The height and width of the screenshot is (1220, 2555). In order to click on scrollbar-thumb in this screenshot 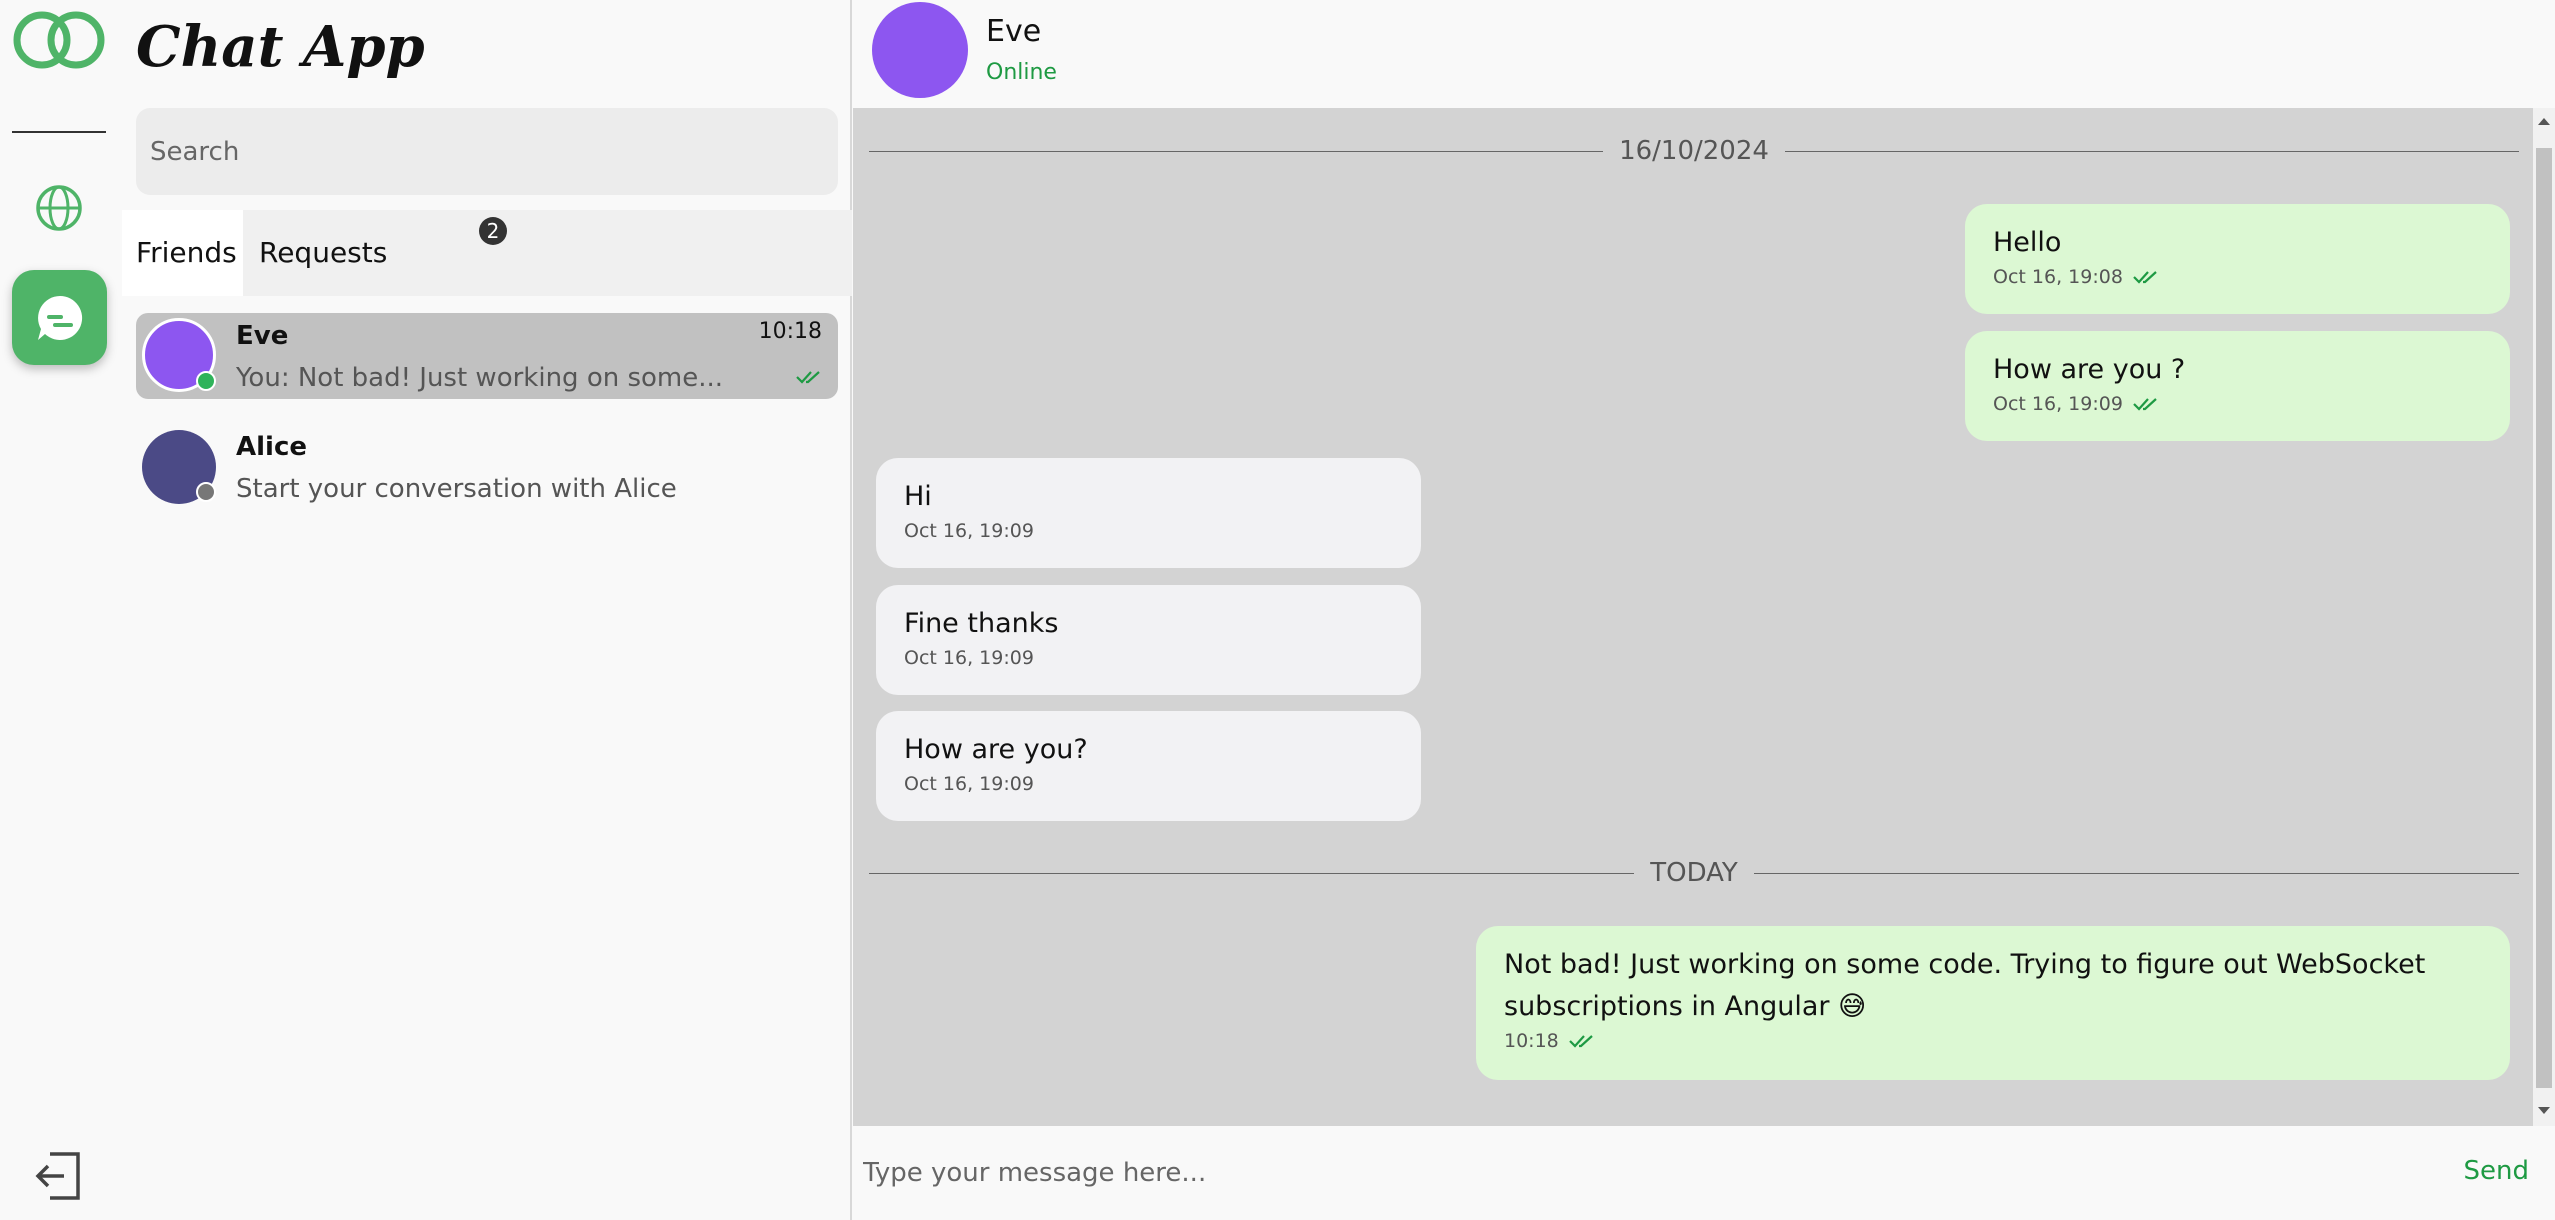, I will do `click(2544, 618)`.